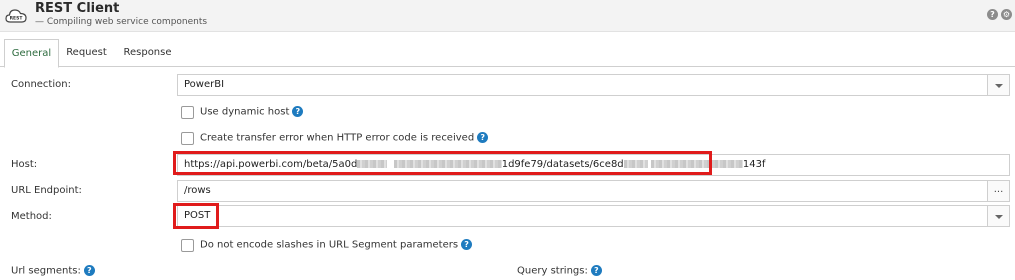  I want to click on connection-select: PowerBI, so click(593, 85).